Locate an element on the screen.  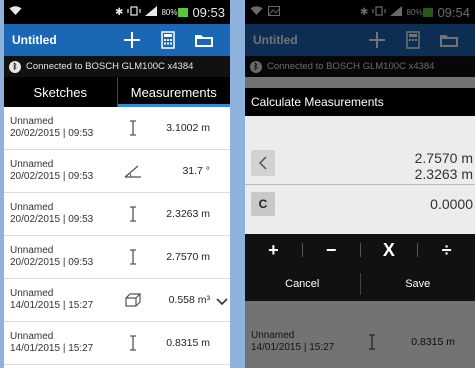
status-time: 09:54 is located at coordinates (453, 12).